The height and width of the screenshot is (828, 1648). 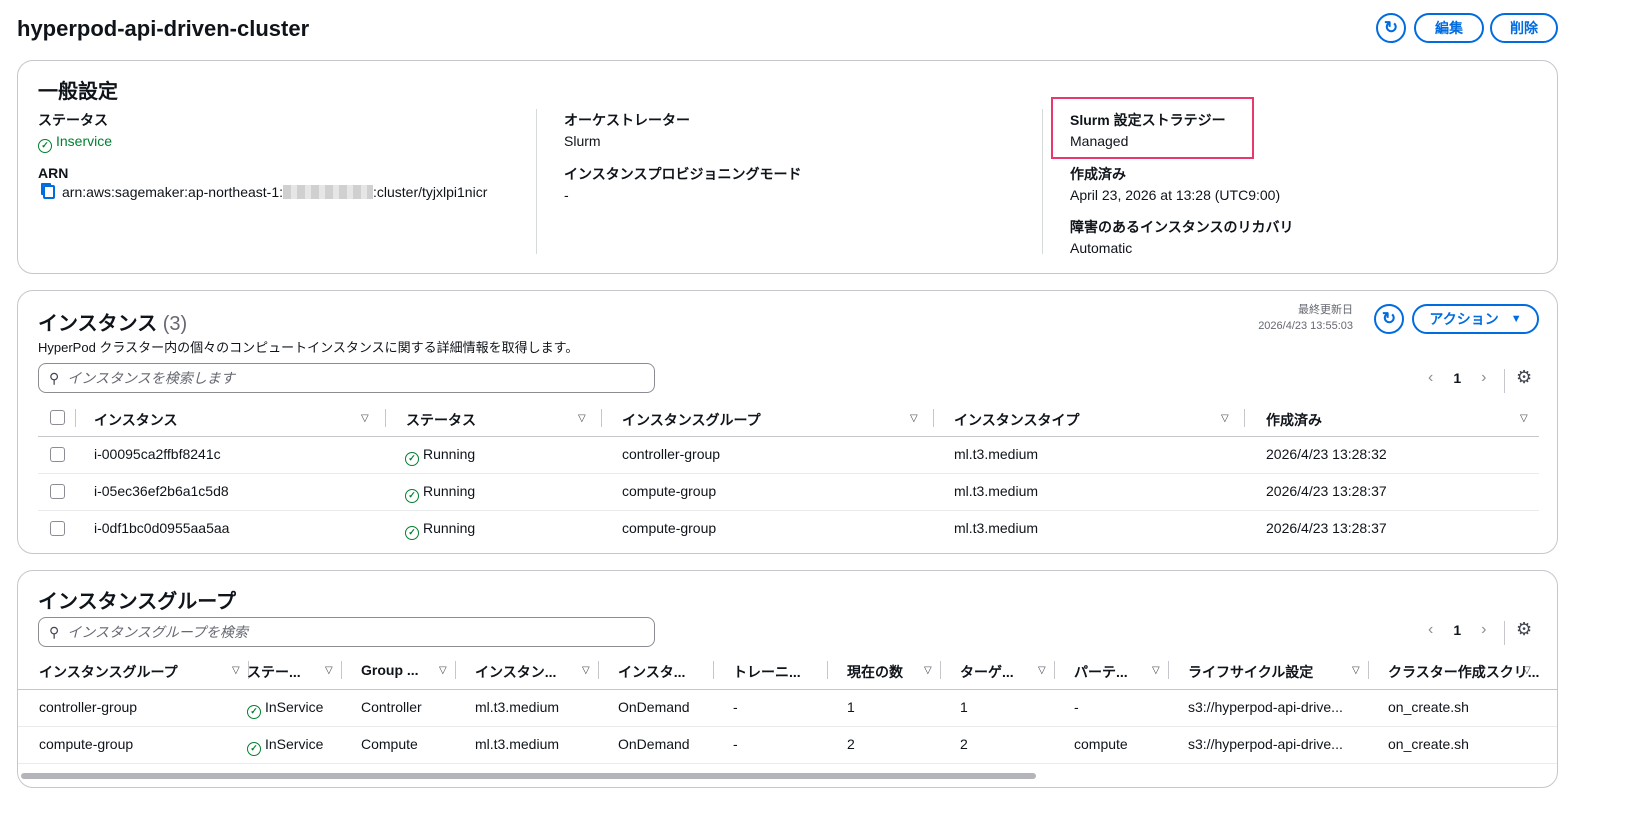 What do you see at coordinates (346, 632) in the screenshot?
I see `group-search-input: ⚲ インスタンスグループを検索` at bounding box center [346, 632].